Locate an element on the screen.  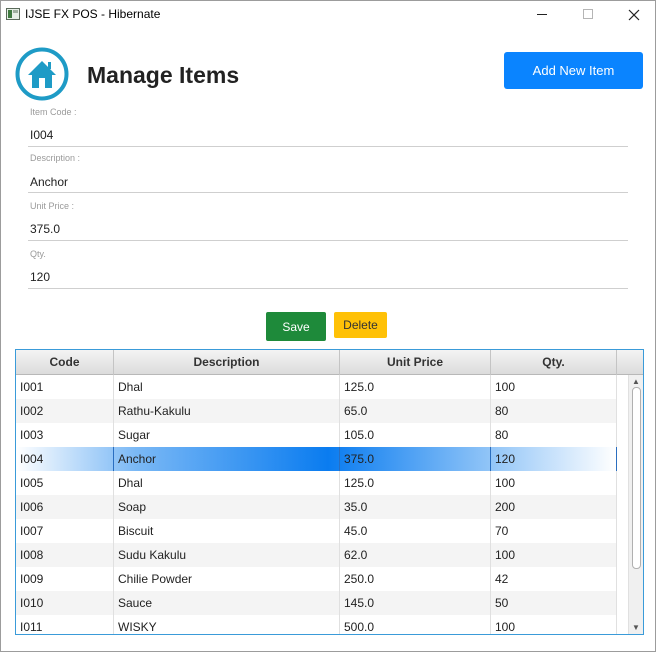
vertical-scrollbar: ▲ ▼ is located at coordinates (635, 504).